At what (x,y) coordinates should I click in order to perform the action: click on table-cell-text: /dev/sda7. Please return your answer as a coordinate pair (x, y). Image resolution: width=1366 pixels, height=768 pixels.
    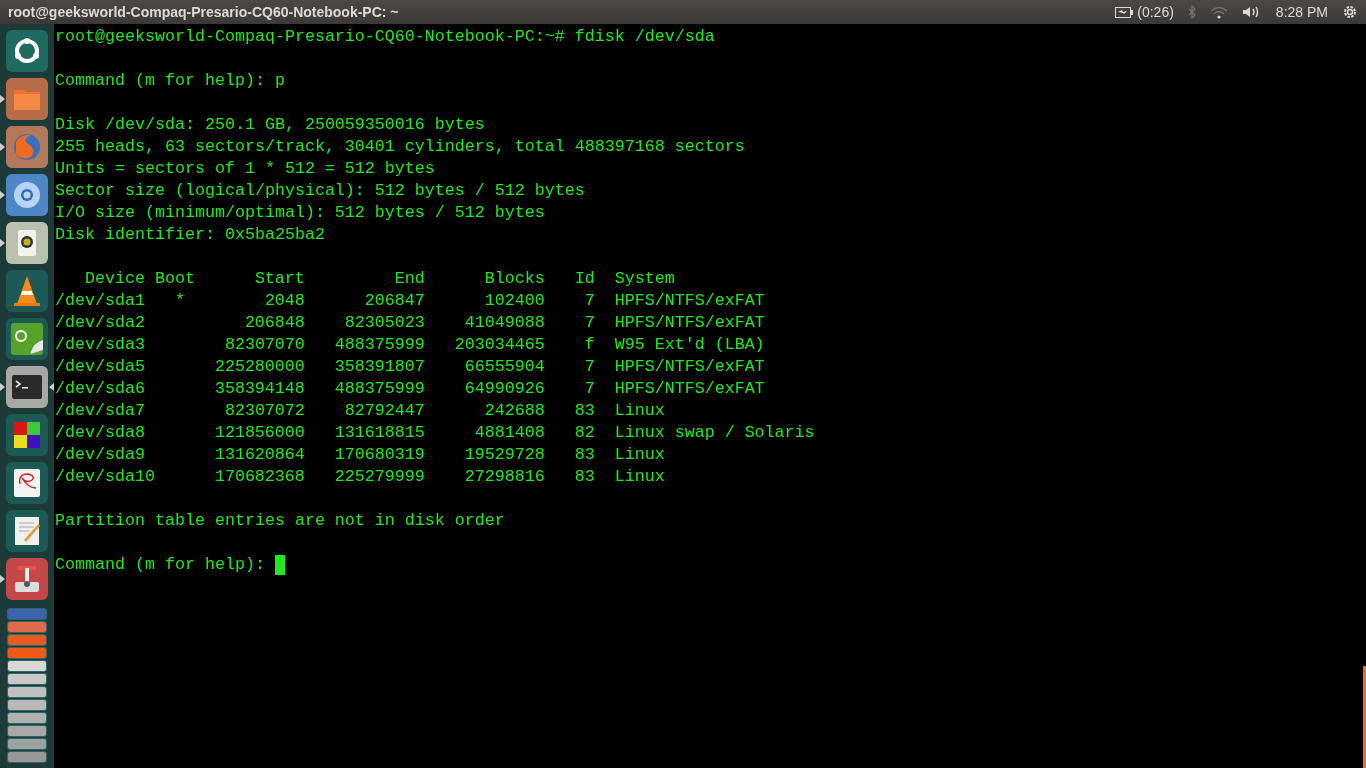
    Looking at the image, I should click on (100, 411).